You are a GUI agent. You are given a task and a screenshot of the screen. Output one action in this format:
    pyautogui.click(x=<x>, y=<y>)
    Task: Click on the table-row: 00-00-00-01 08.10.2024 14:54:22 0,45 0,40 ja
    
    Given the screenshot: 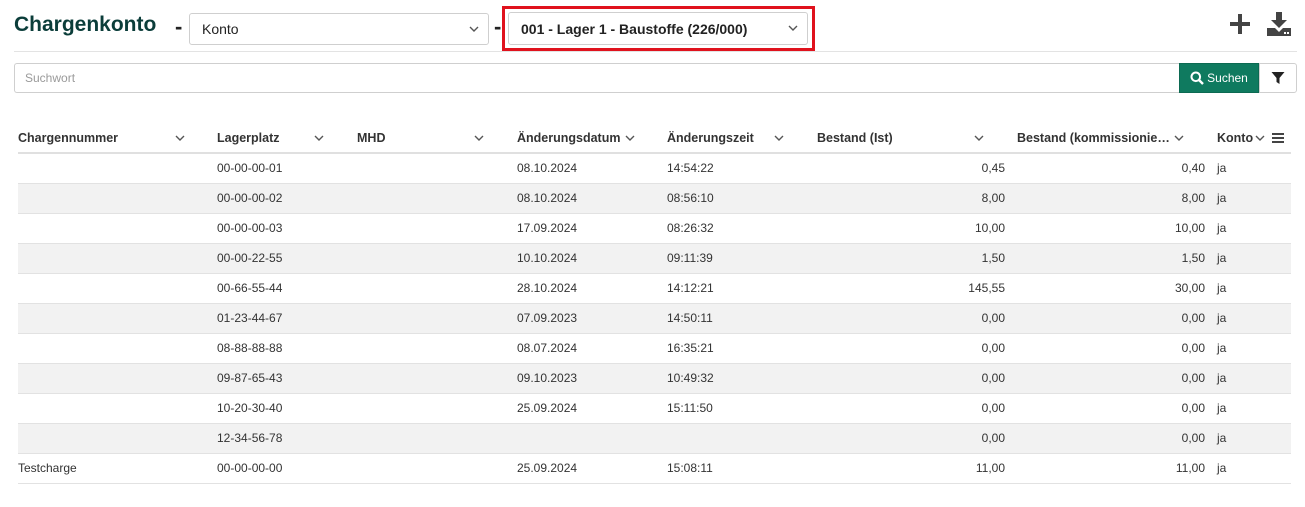 What is the action you would take?
    pyautogui.click(x=654, y=168)
    